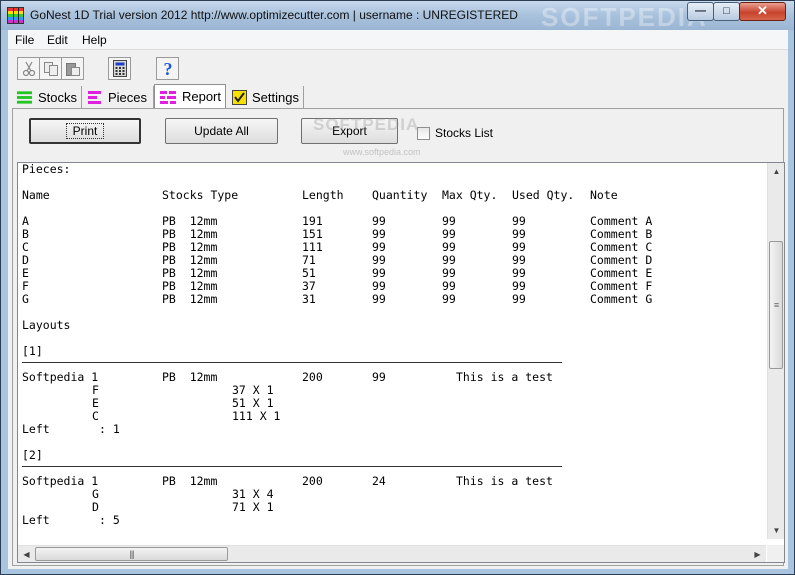 This screenshot has height=575, width=795. What do you see at coordinates (25, 299) in the screenshot?
I see `piece-cell: G` at bounding box center [25, 299].